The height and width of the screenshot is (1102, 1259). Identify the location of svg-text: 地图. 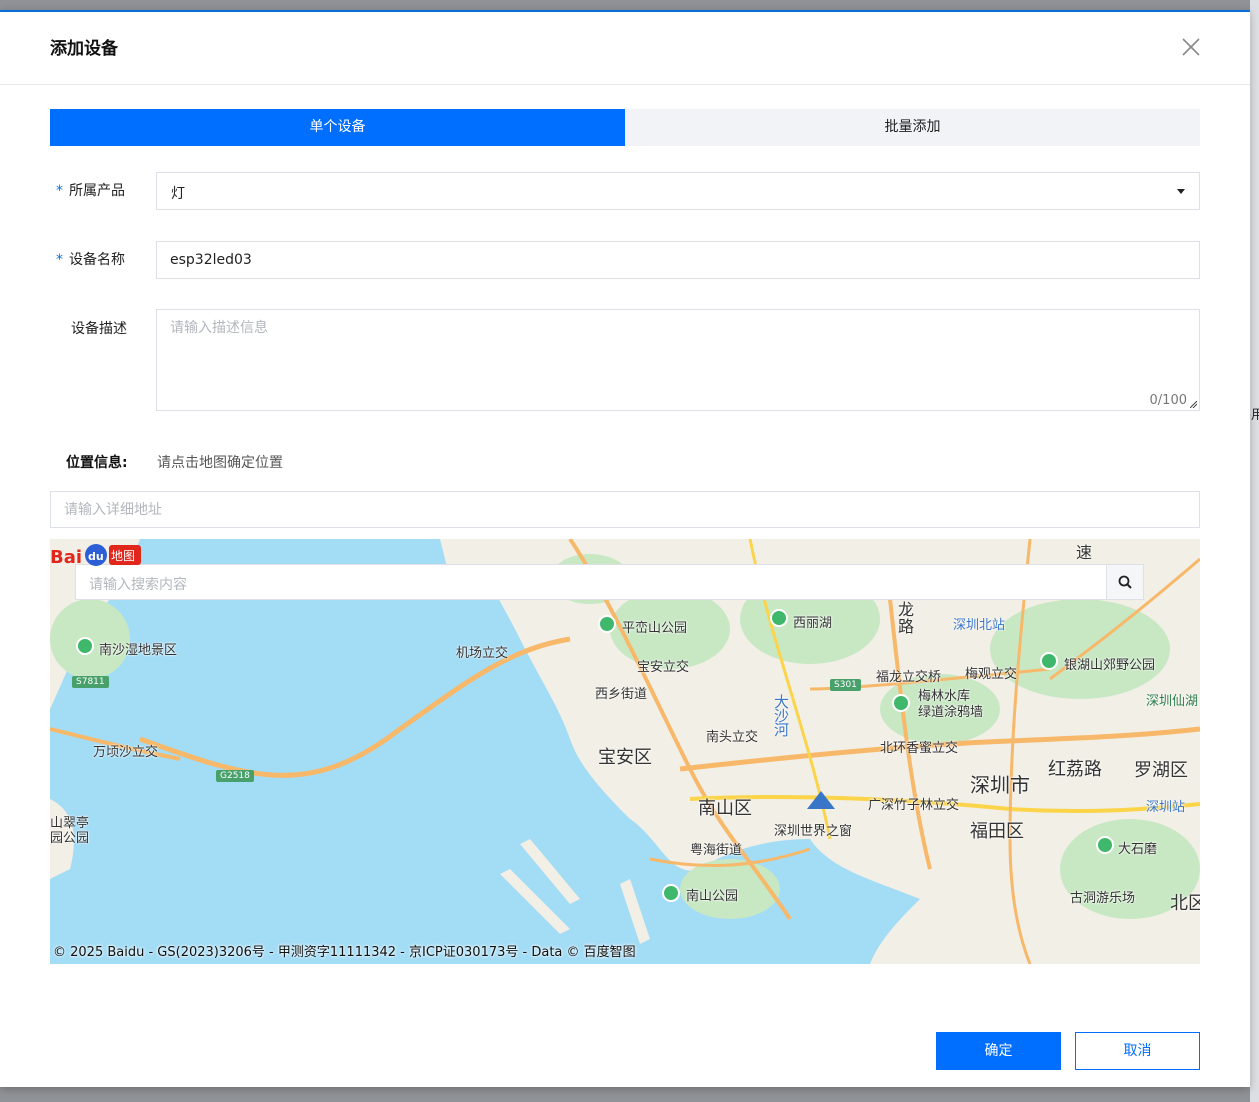
(123, 556).